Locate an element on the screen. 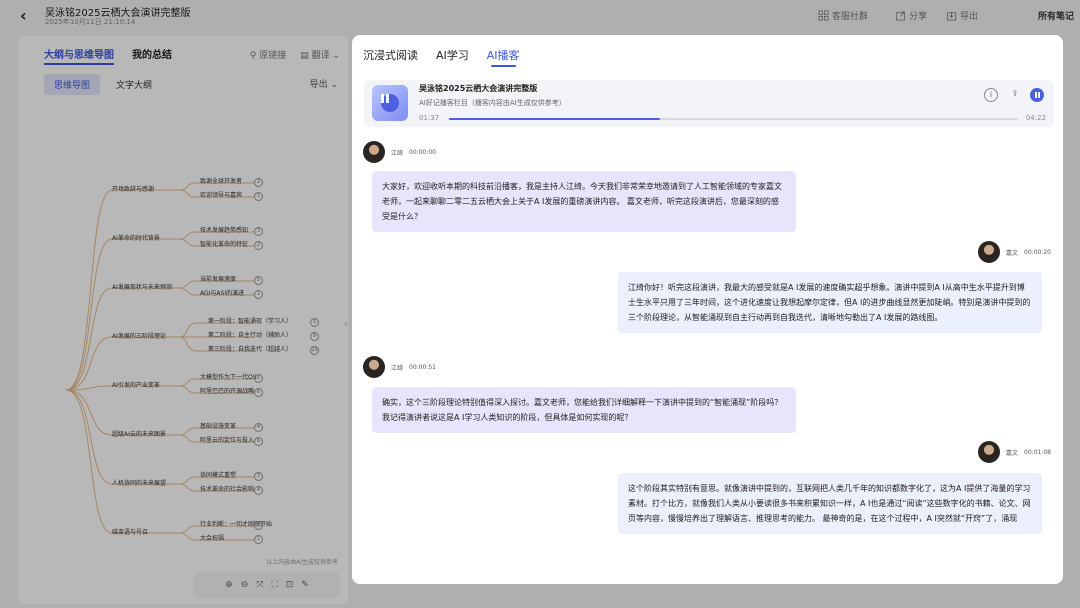  podcast-subtitle: AI好记播客栏目（播客内容由AI生成仅供参考） is located at coordinates (492, 103).